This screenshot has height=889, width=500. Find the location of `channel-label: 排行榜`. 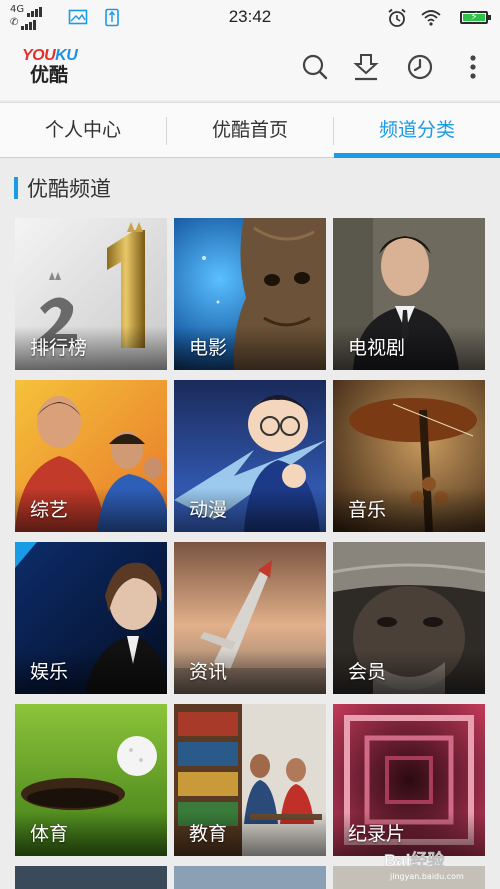

channel-label: 排行榜 is located at coordinates (59, 348).